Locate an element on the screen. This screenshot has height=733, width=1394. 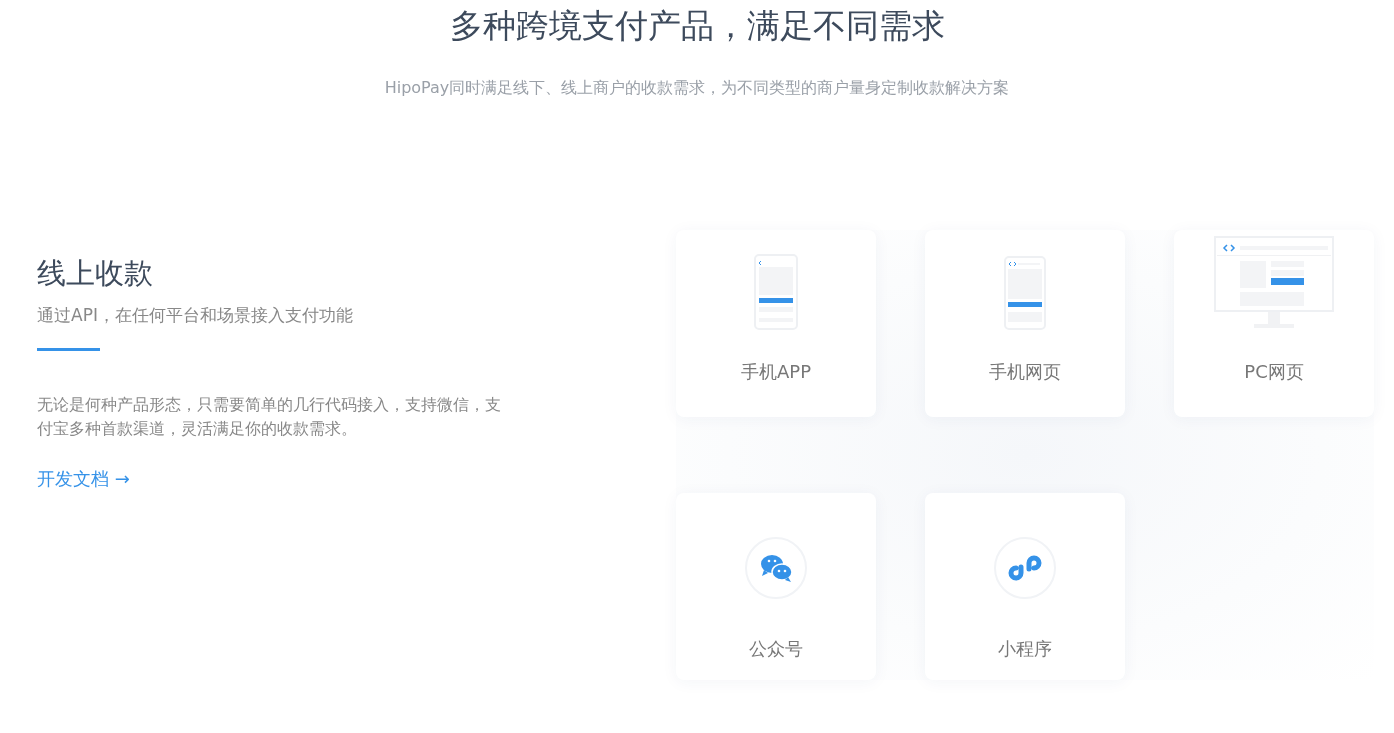
accent-rule is located at coordinates (68, 350).